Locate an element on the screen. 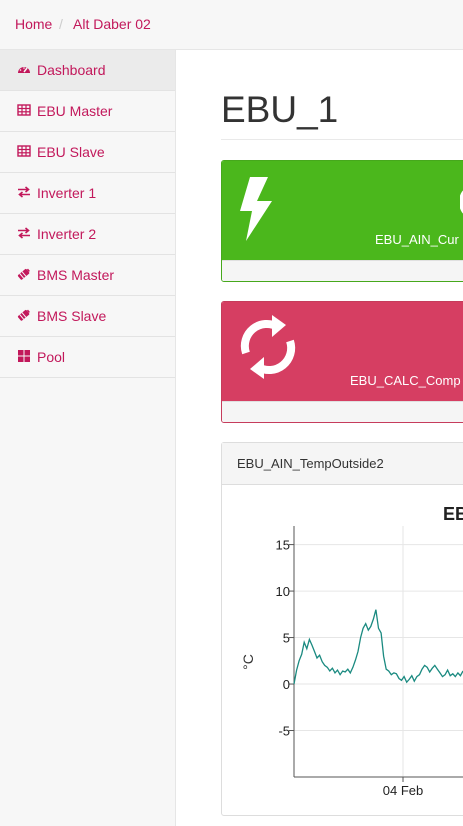 This screenshot has width=463, height=826. x-tick-label: 04 Feb is located at coordinates (403, 790).